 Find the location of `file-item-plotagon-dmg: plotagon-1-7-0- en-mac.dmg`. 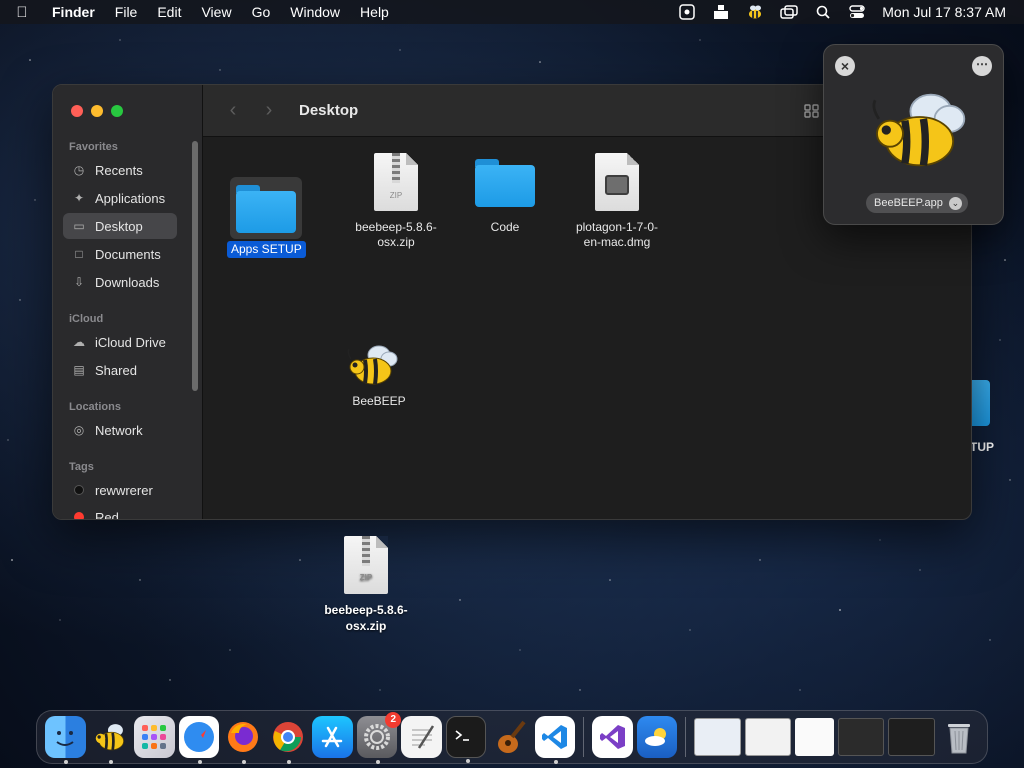

file-item-plotagon-dmg: plotagon-1-7-0- en-mac.dmg is located at coordinates (617, 202).